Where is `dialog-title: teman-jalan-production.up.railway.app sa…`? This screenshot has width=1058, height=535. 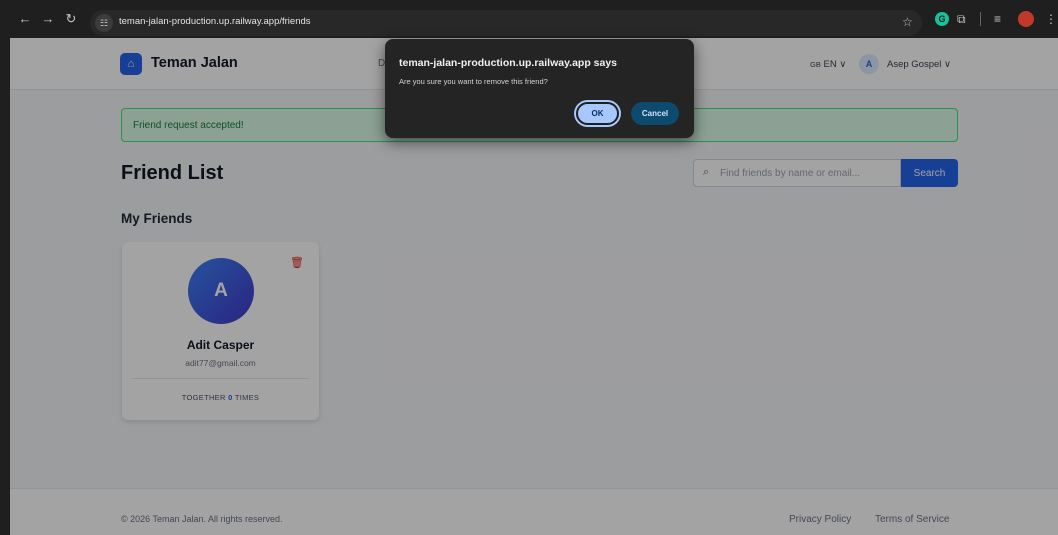 dialog-title: teman-jalan-production.up.railway.app sa… is located at coordinates (508, 63).